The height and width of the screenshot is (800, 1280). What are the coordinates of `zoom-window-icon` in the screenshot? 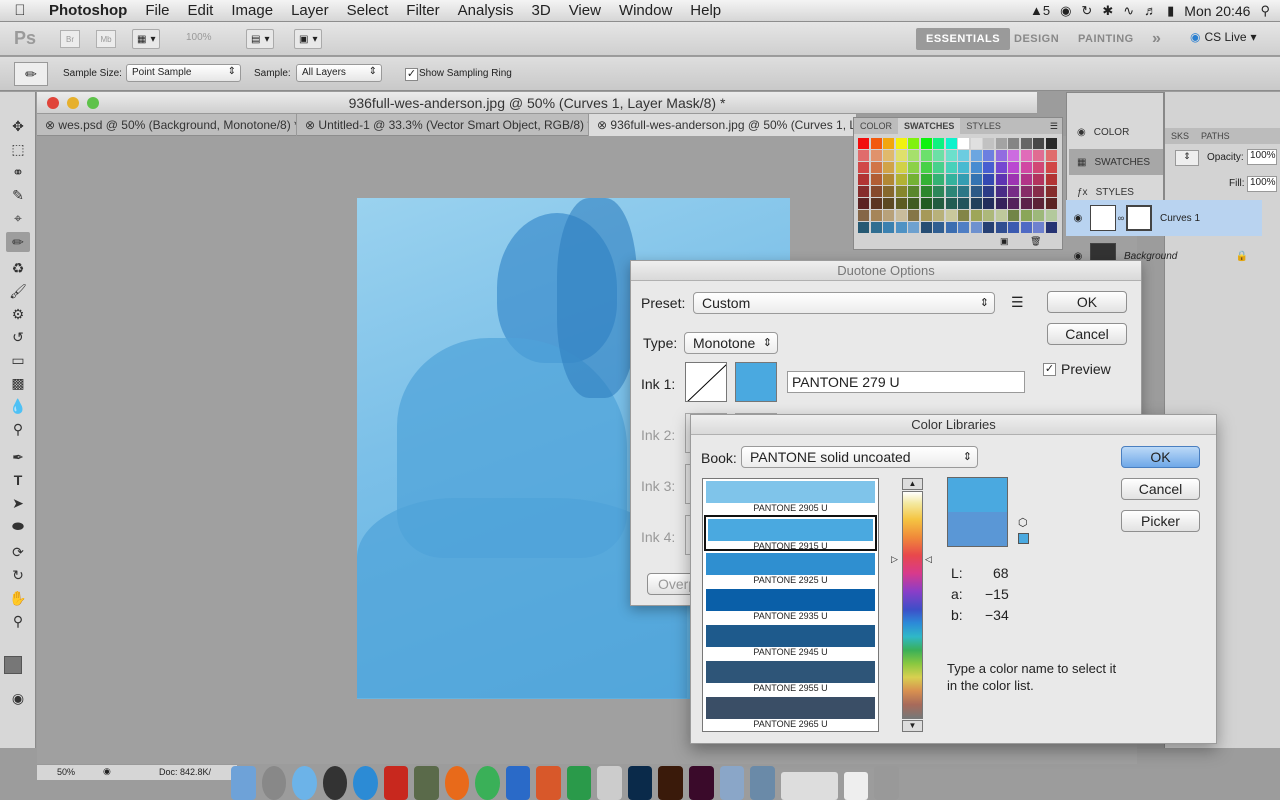 It's located at (93, 103).